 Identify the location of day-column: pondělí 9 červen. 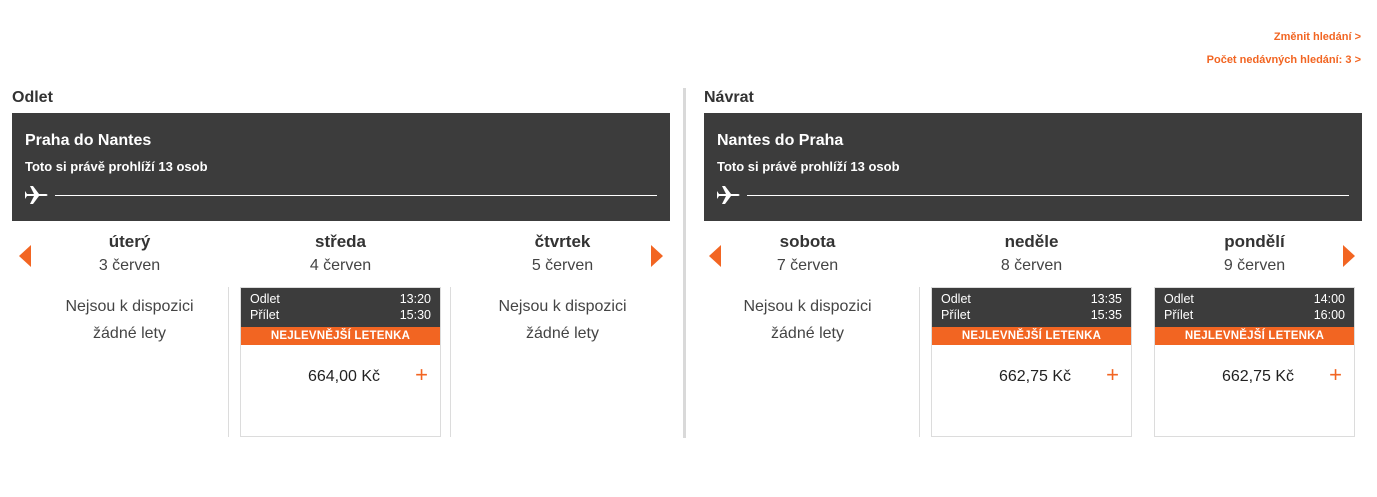
(1254, 249).